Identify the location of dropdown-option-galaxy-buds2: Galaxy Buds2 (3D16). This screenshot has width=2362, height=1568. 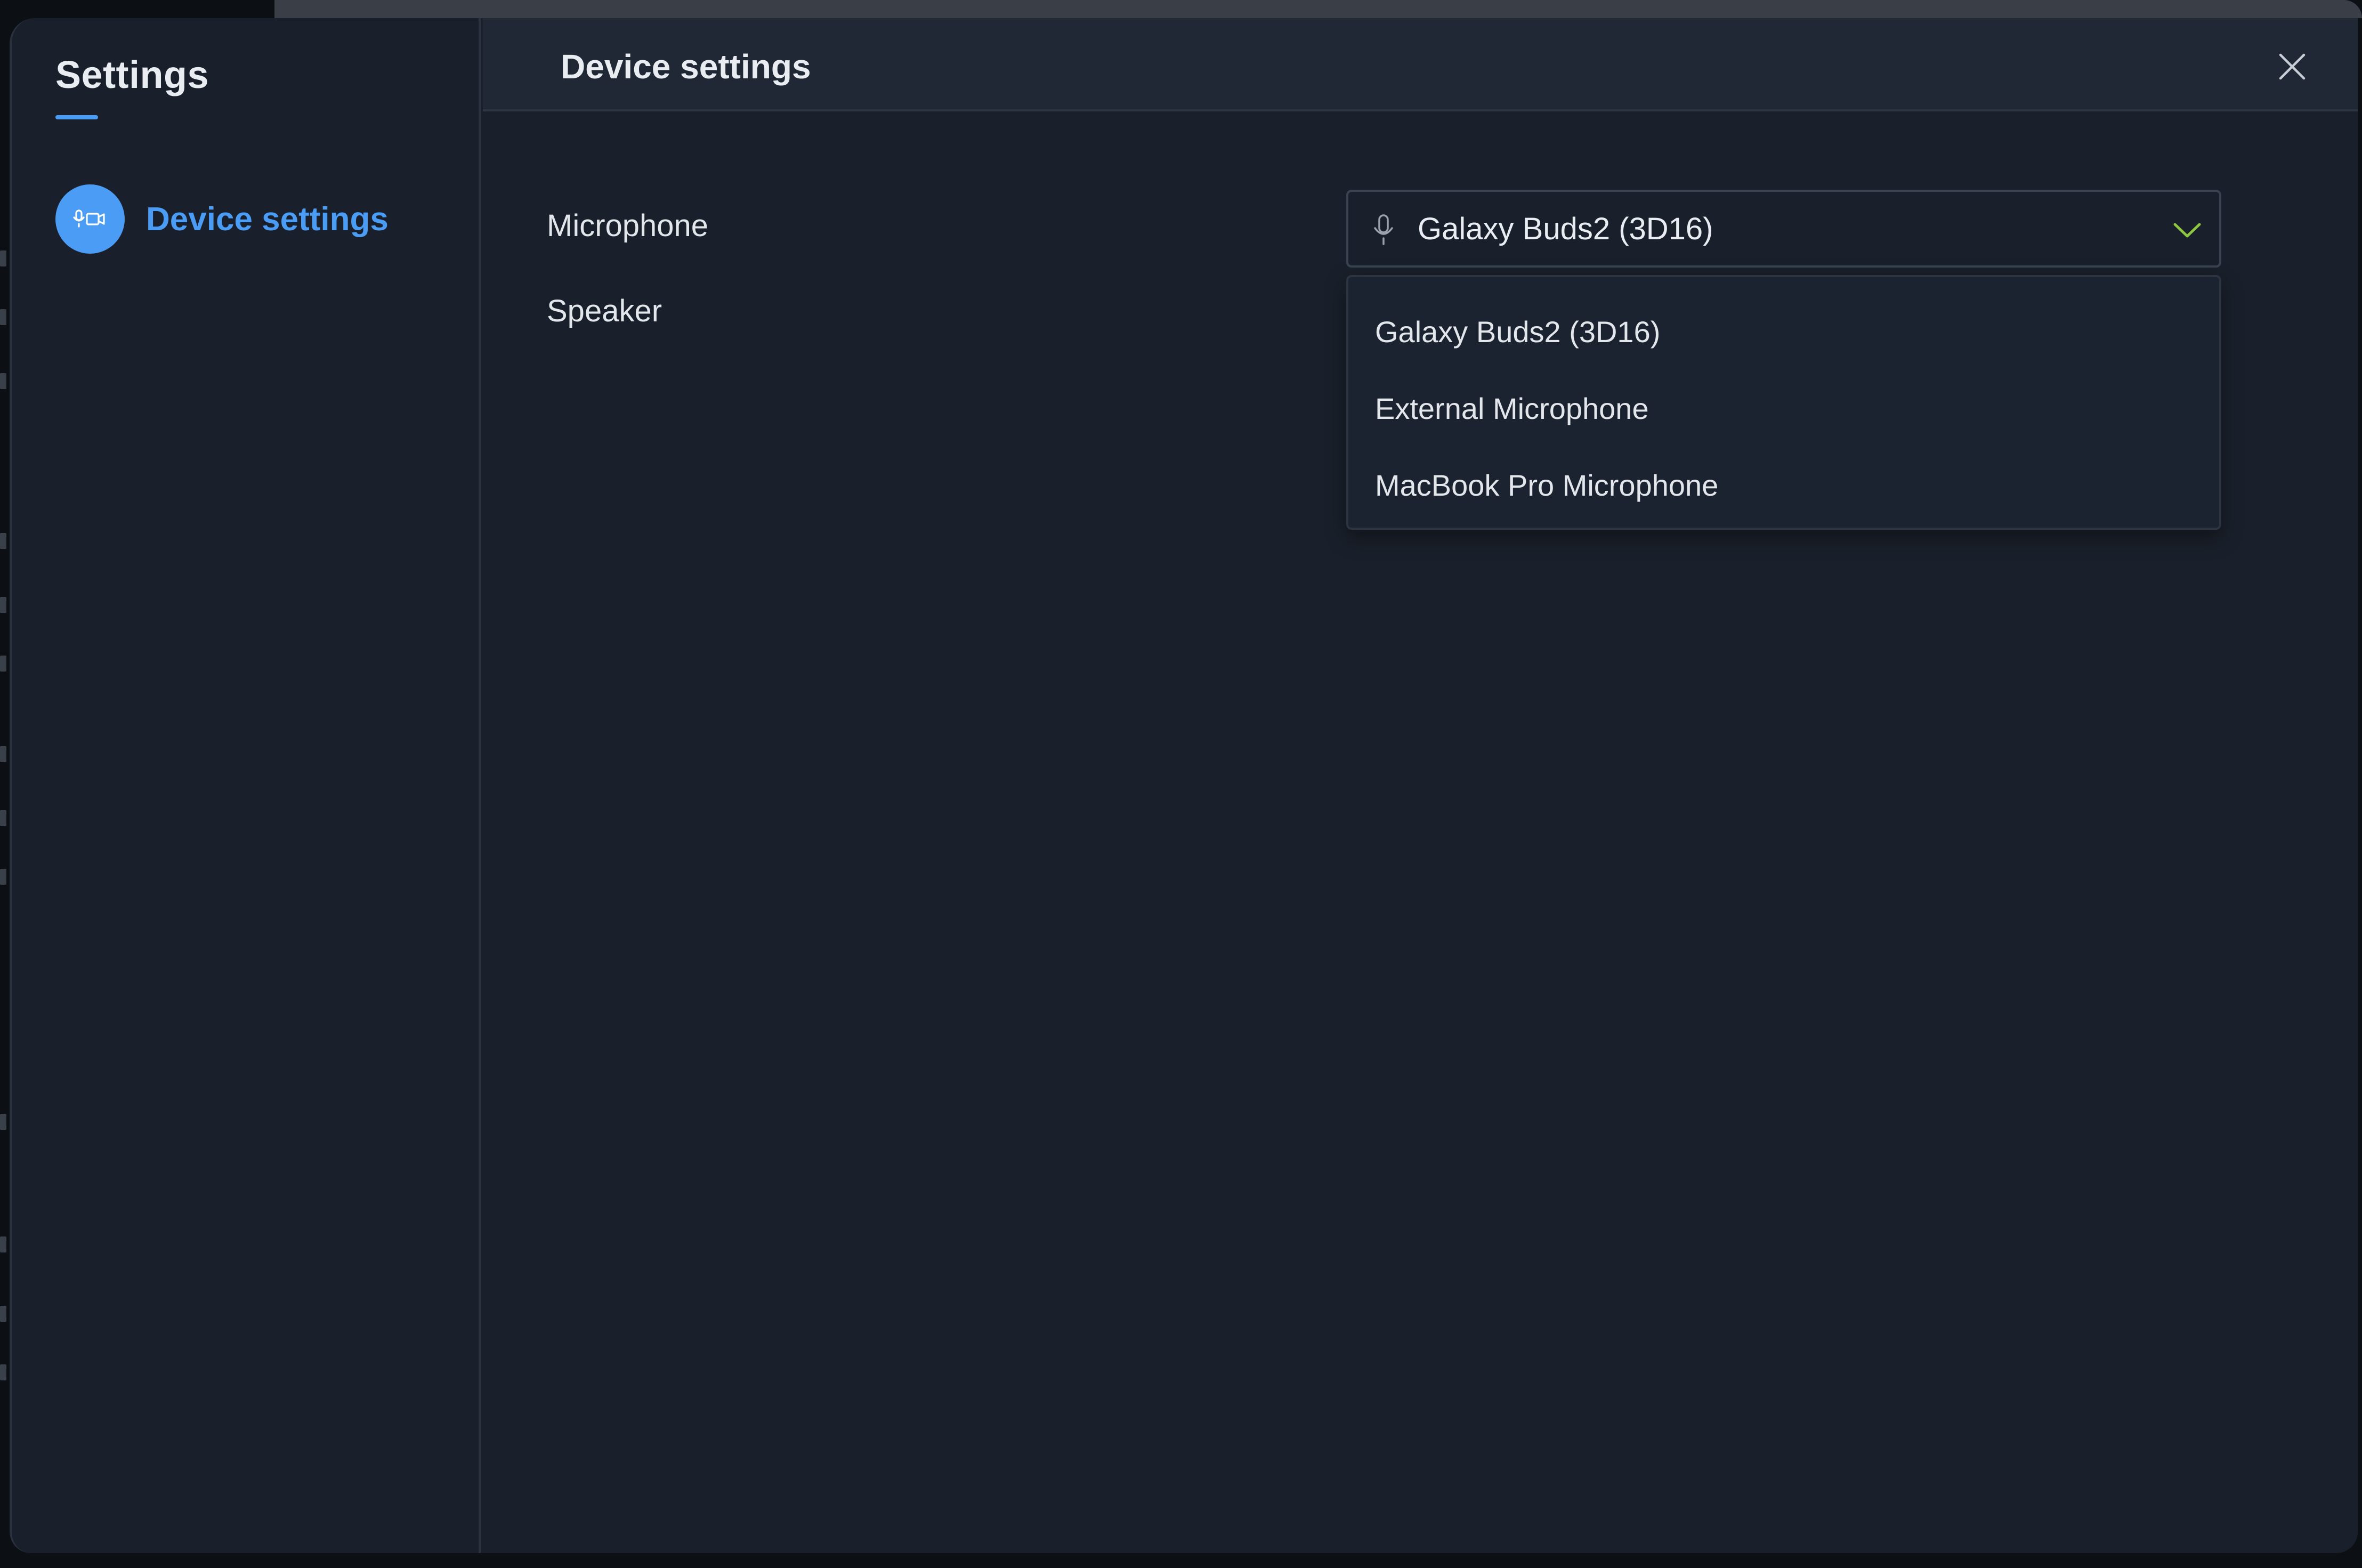
(1783, 331).